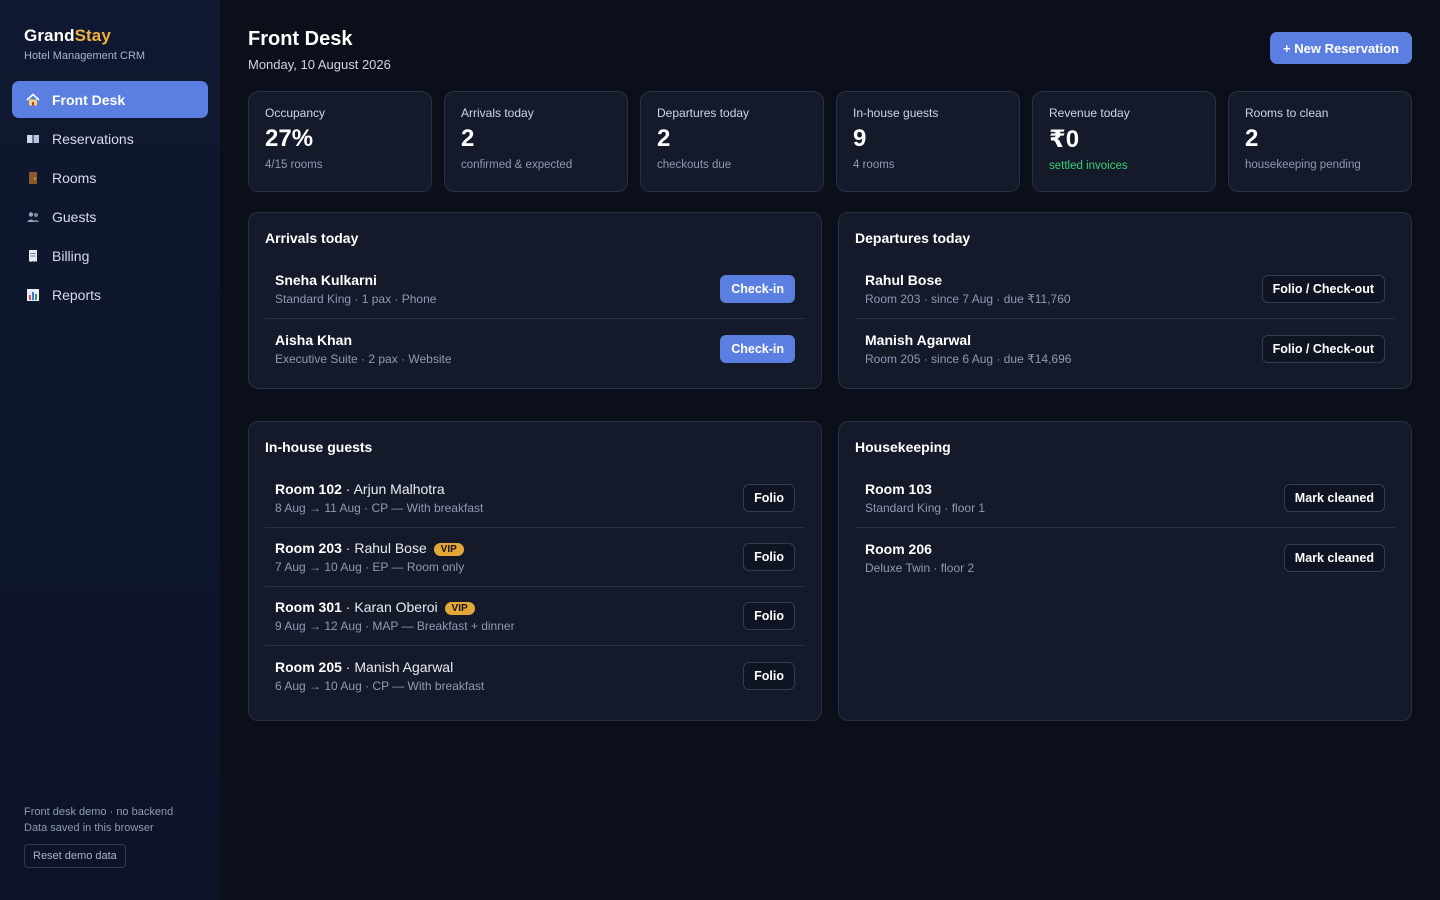 The height and width of the screenshot is (900, 1440). Describe the element at coordinates (110, 216) in the screenshot. I see `sidebar-item-guests: Guests` at that location.